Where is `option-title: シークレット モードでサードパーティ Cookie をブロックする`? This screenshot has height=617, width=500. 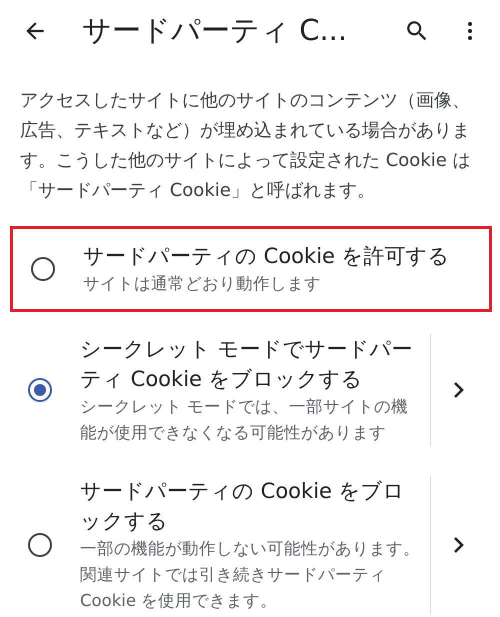 option-title: シークレット モードでサードパーティ Cookie をブロックする is located at coordinates (247, 364).